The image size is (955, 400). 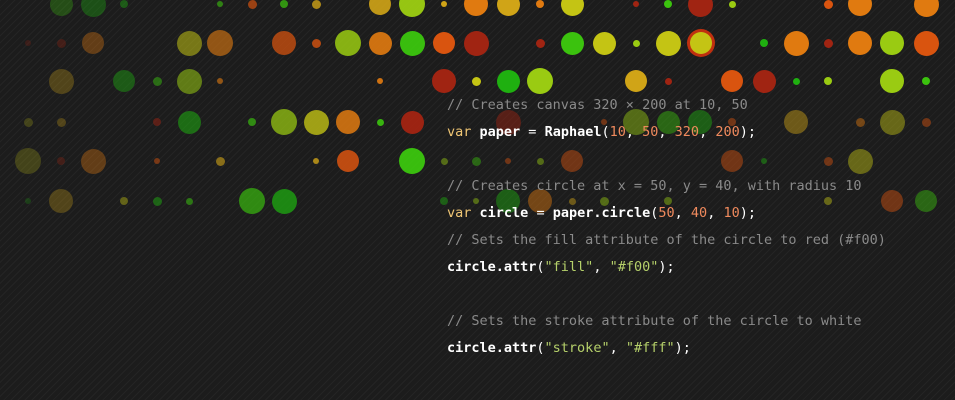 I want to click on highlight-ring-dot, so click(x=701, y=43).